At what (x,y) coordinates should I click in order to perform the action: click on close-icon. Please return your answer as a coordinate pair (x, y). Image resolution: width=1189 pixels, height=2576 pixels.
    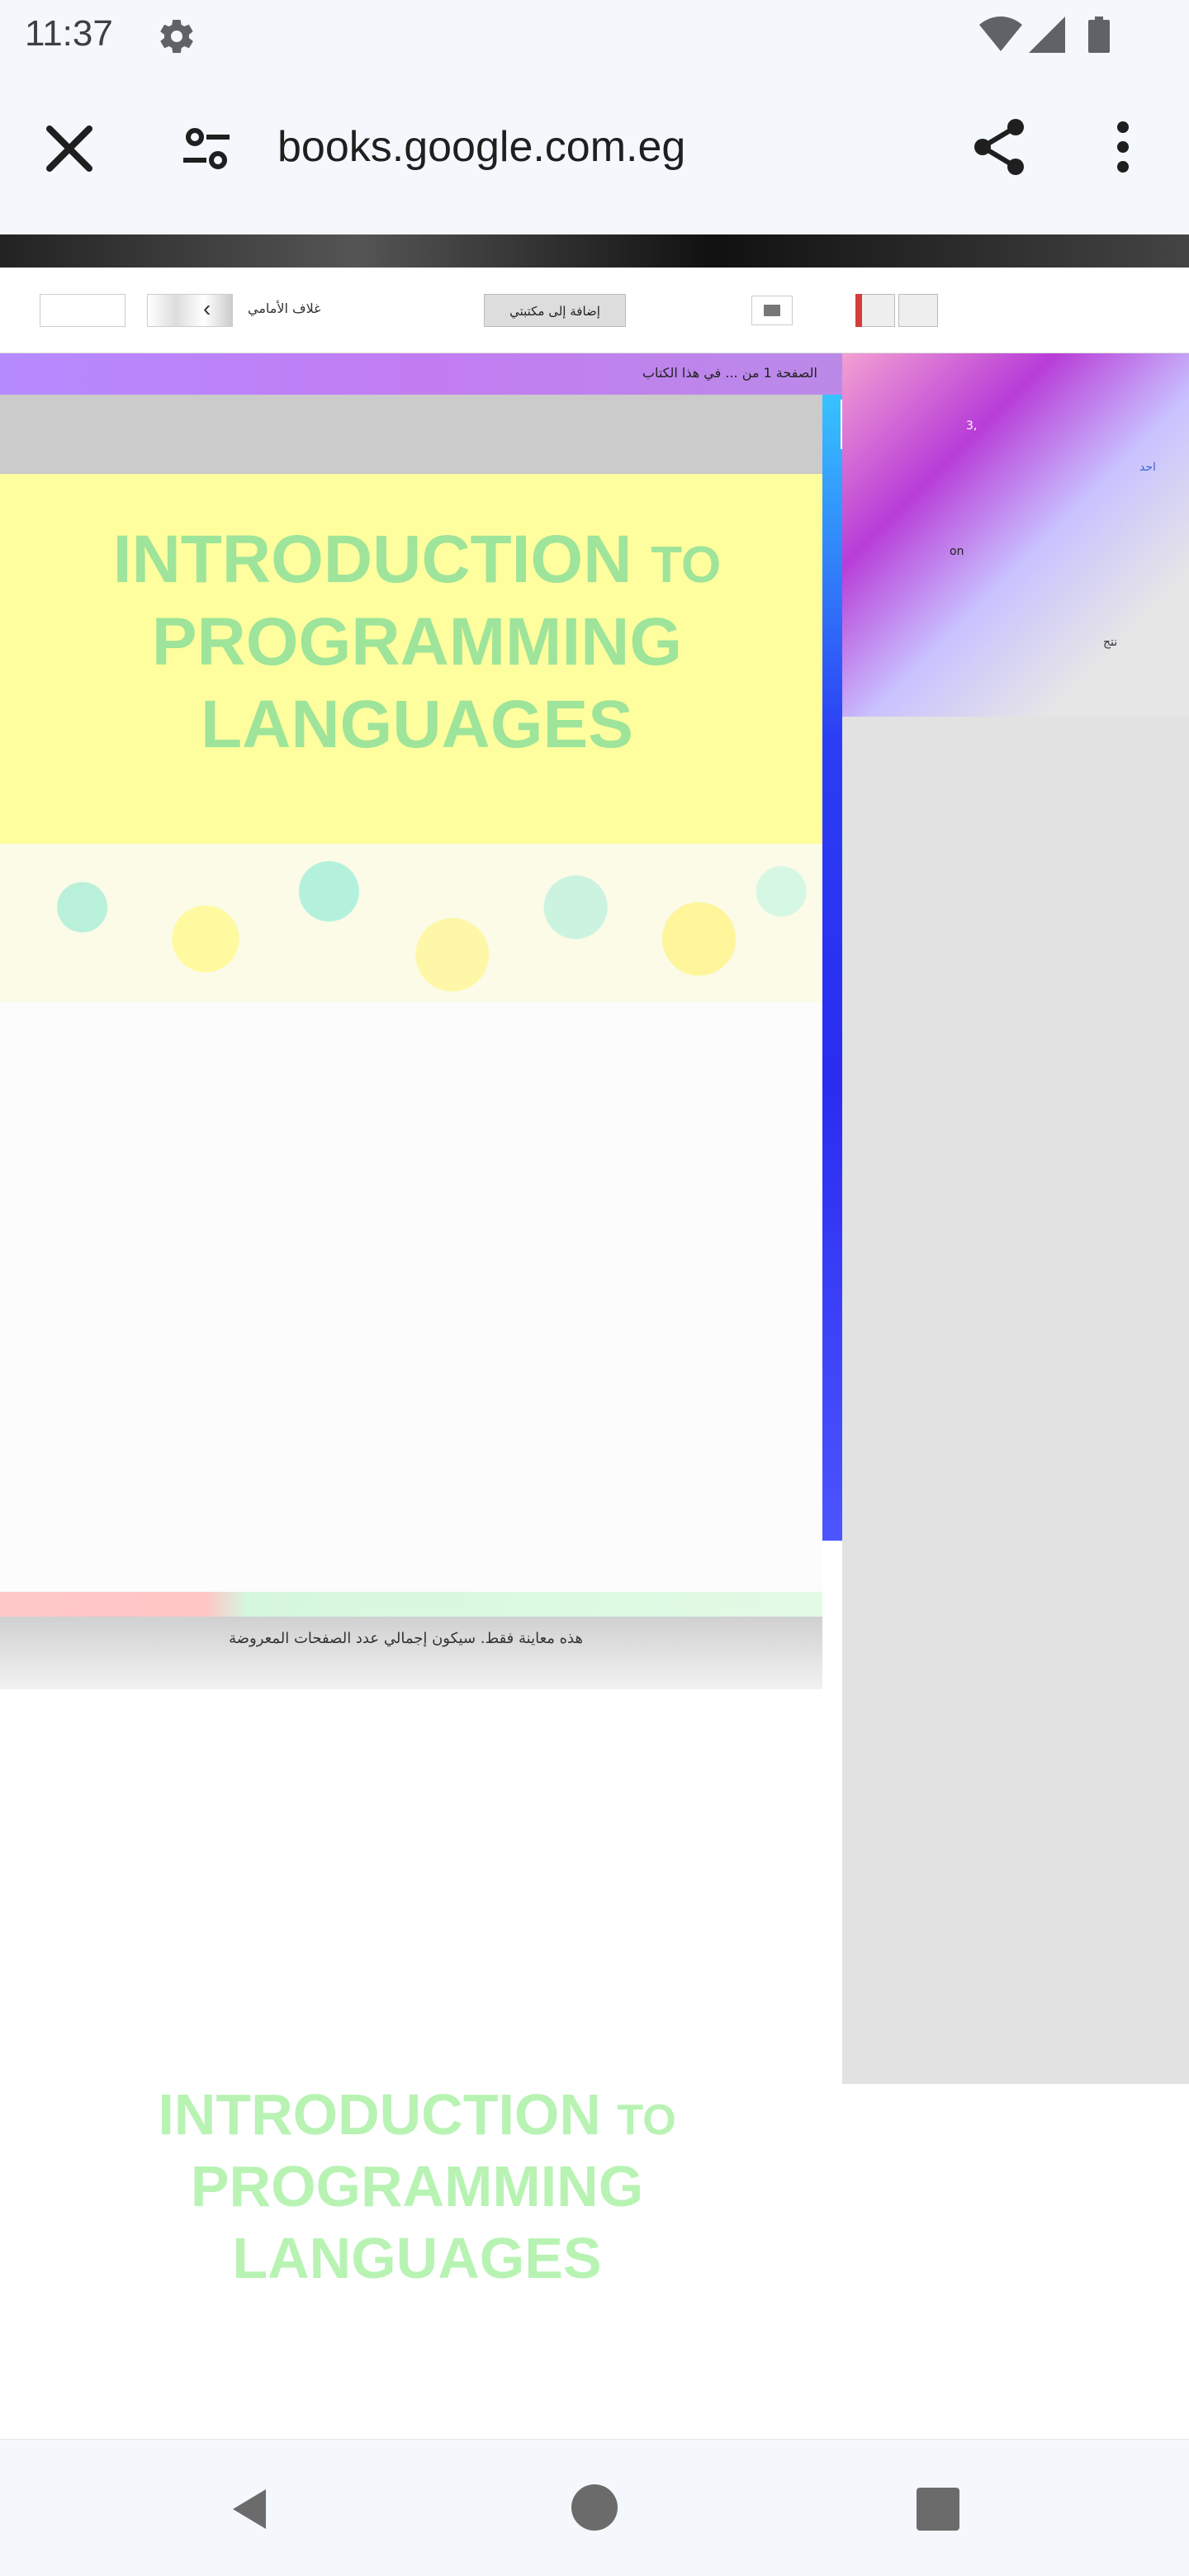
    Looking at the image, I should click on (69, 149).